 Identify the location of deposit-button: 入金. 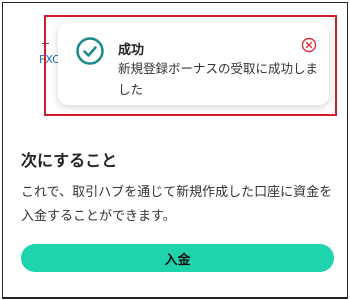
(177, 258).